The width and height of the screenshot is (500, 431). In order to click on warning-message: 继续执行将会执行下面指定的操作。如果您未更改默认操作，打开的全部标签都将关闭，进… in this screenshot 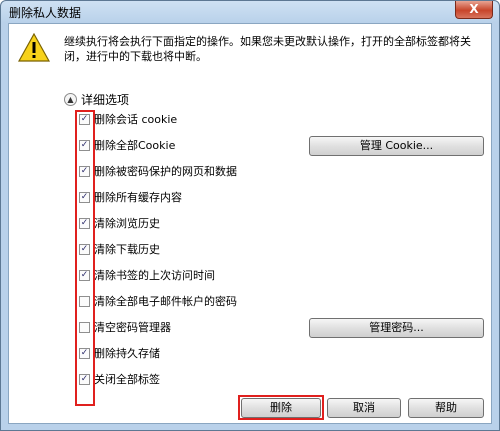, I will do `click(267, 49)`.